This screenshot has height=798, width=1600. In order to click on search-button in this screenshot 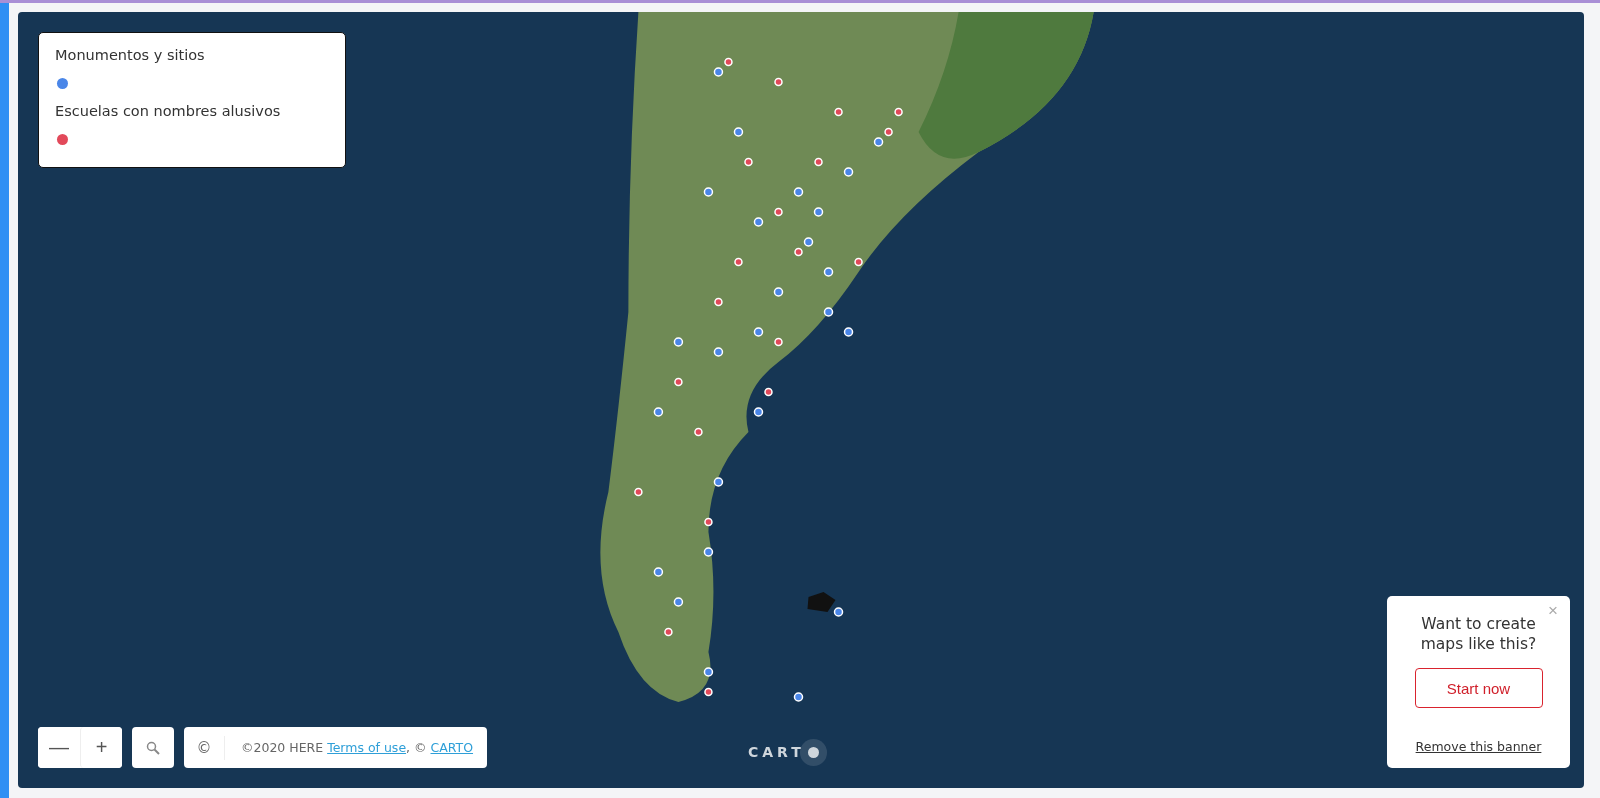, I will do `click(153, 747)`.